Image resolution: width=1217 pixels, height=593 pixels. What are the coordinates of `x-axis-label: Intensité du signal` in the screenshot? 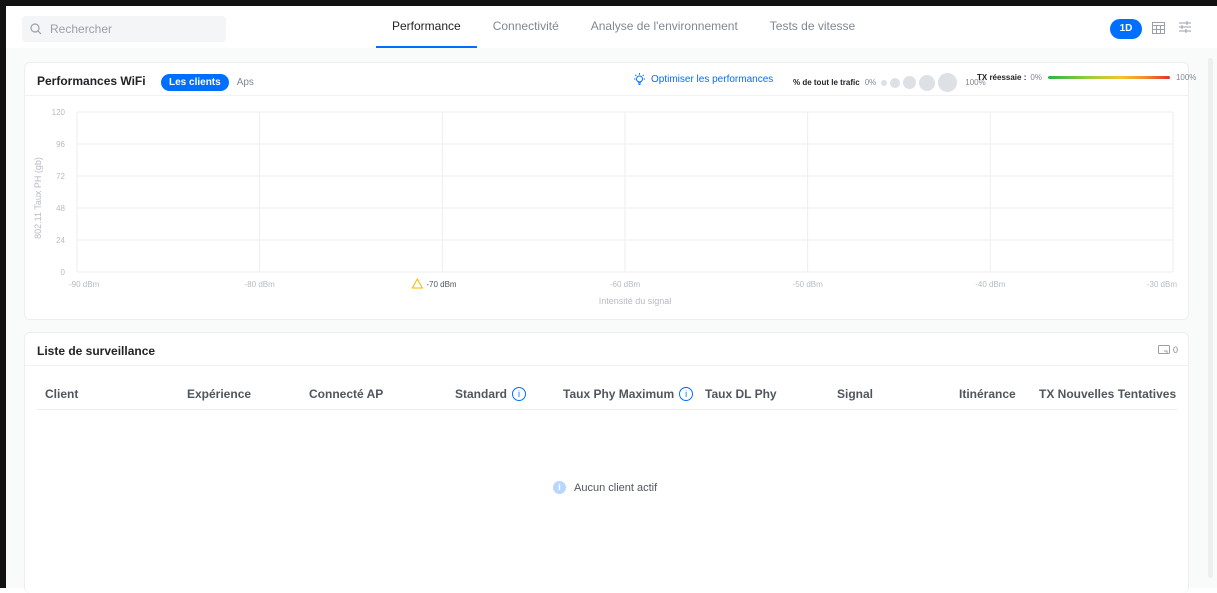 It's located at (635, 301).